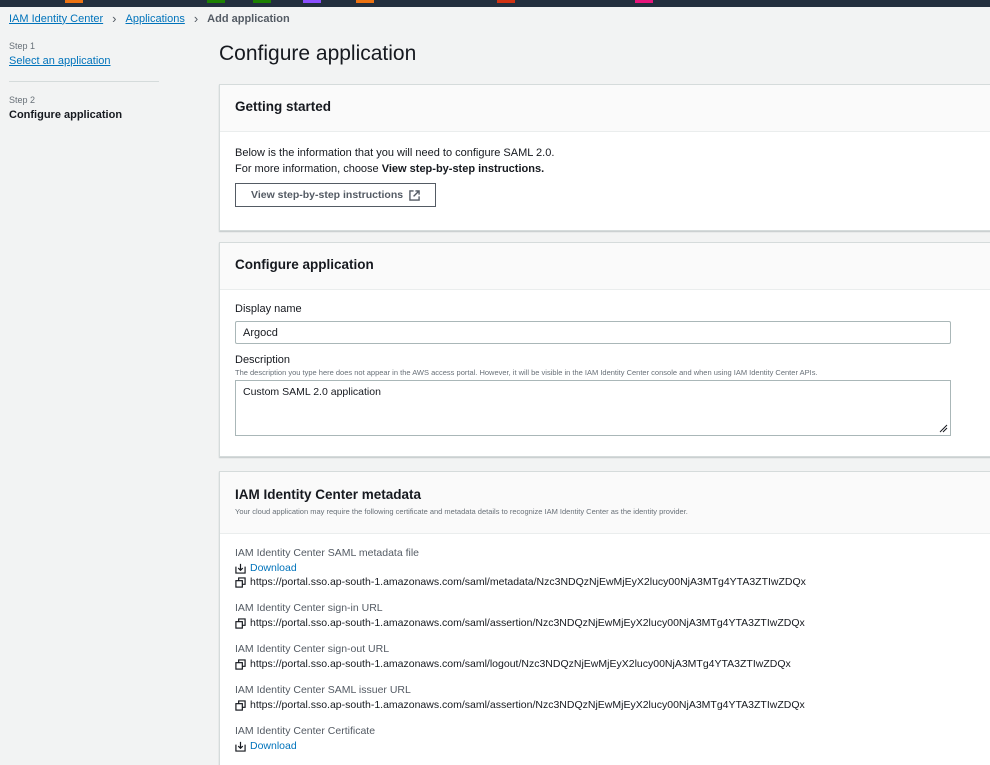  What do you see at coordinates (268, 309) in the screenshot?
I see `display-name-label: Display name` at bounding box center [268, 309].